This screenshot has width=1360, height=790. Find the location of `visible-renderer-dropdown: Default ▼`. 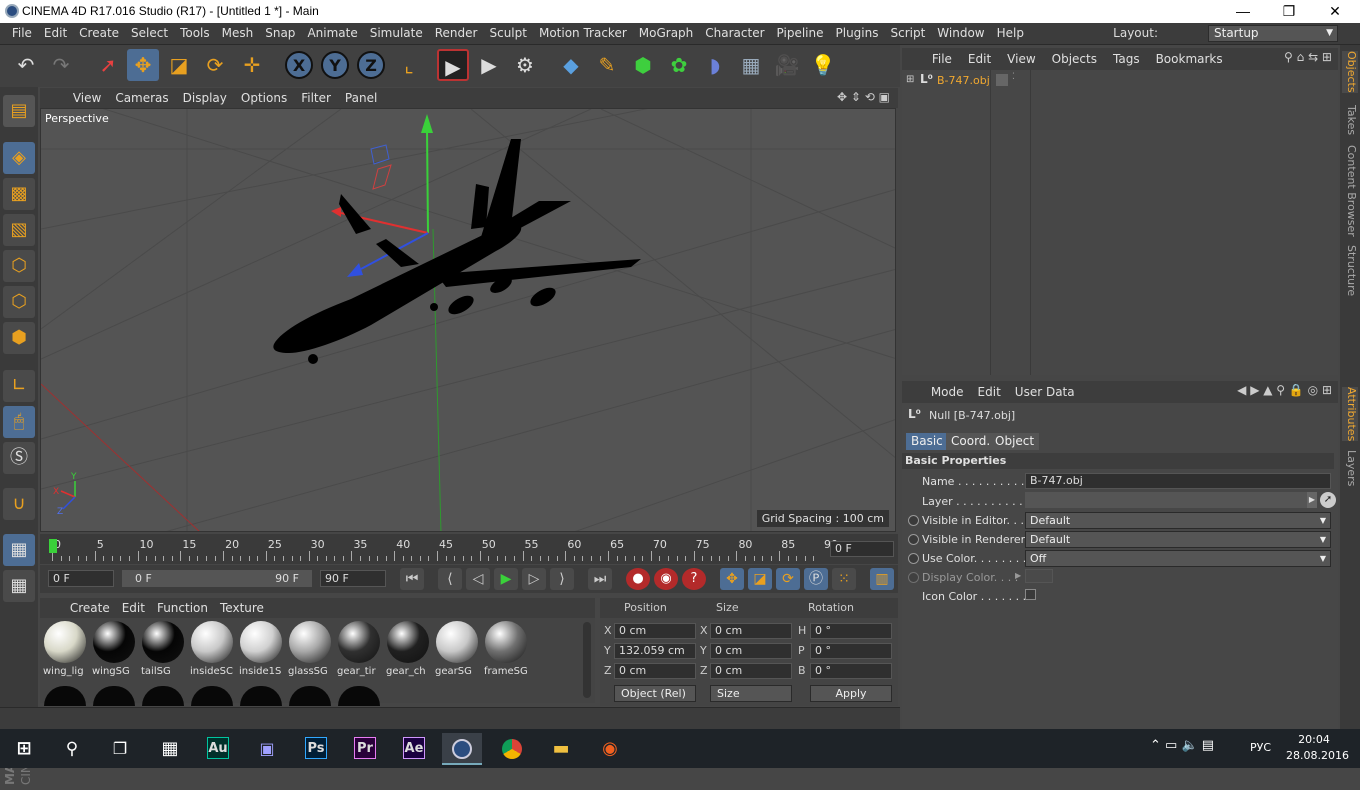

visible-renderer-dropdown: Default ▼ is located at coordinates (1178, 539).